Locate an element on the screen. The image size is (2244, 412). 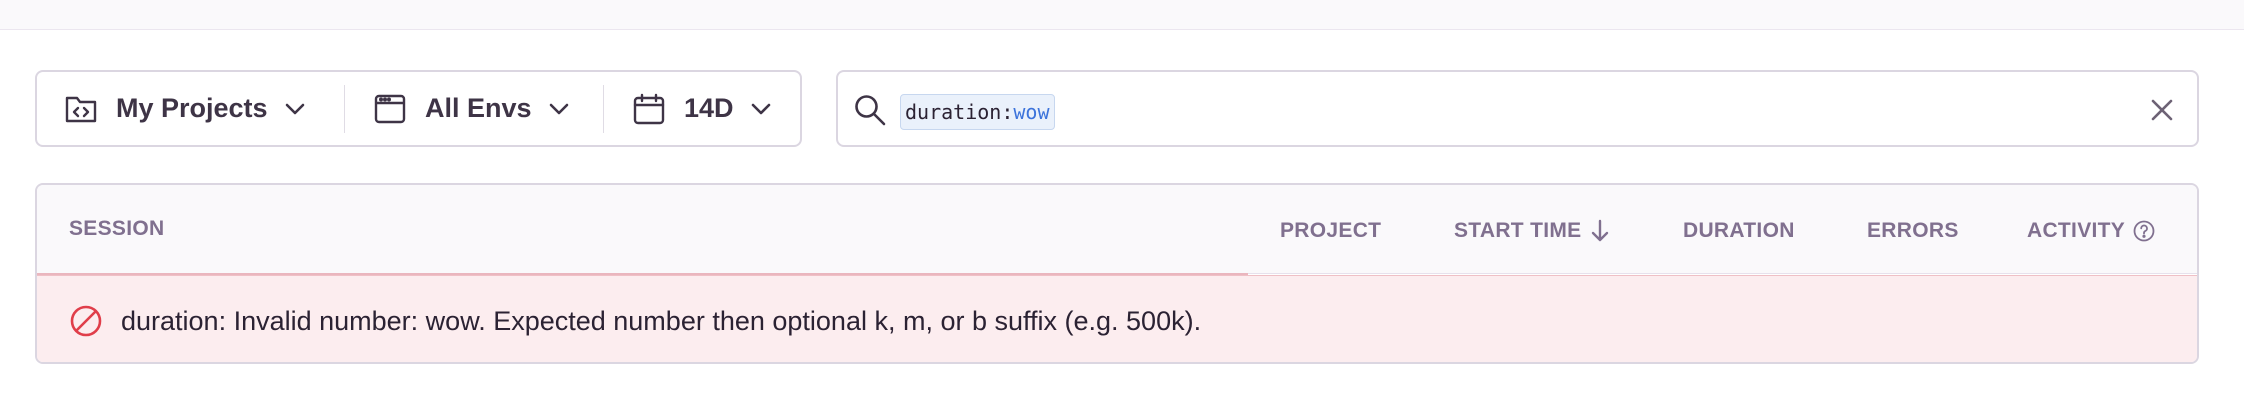
search-icon is located at coordinates (870, 110).